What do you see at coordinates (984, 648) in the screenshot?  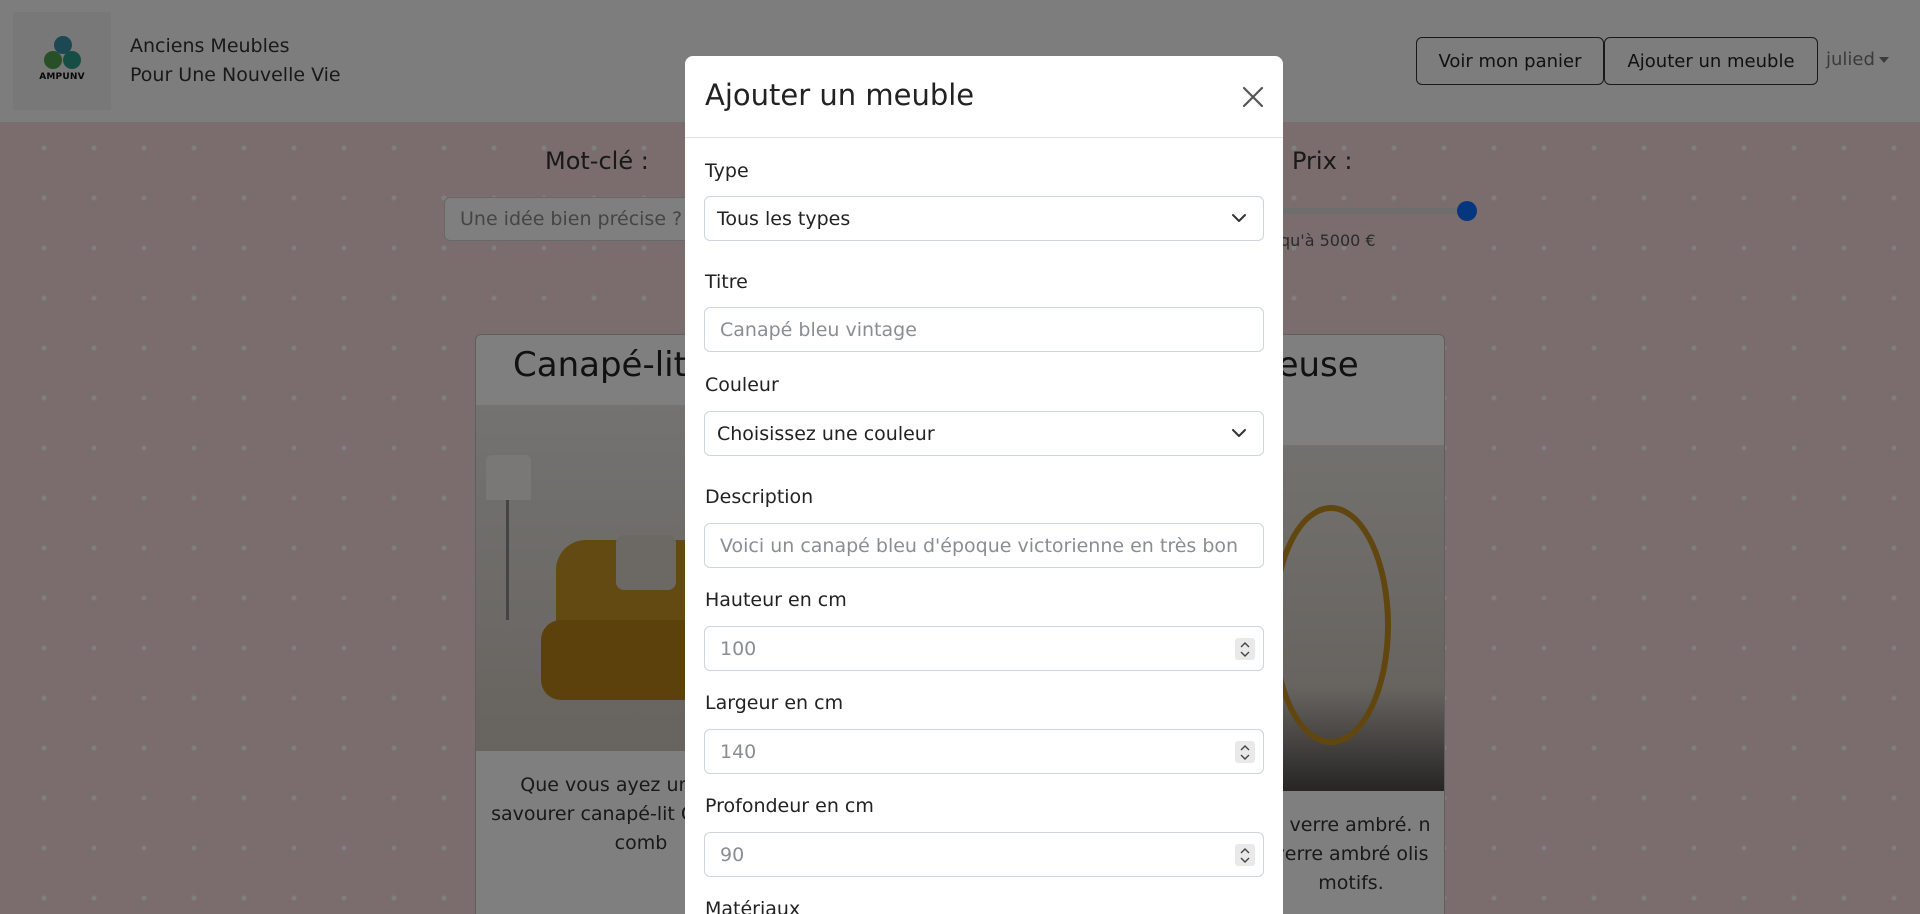 I see `hauteur-input: 100` at bounding box center [984, 648].